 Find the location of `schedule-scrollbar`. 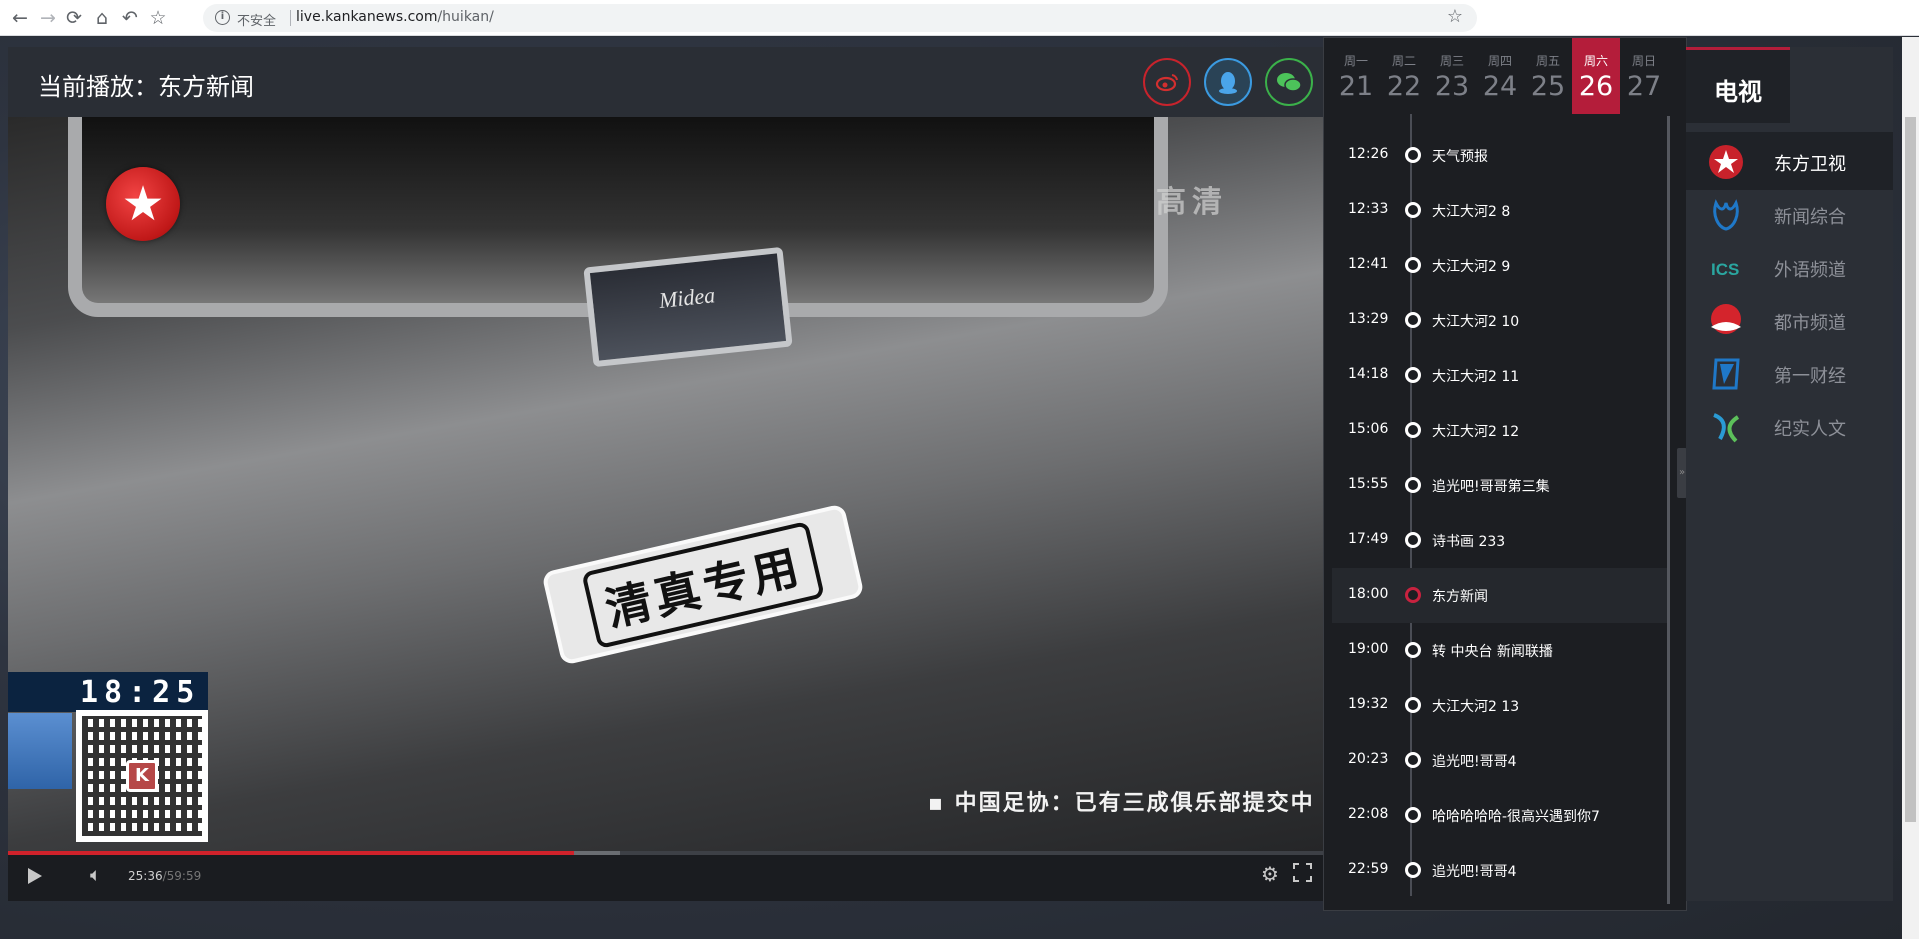

schedule-scrollbar is located at coordinates (1668, 510).